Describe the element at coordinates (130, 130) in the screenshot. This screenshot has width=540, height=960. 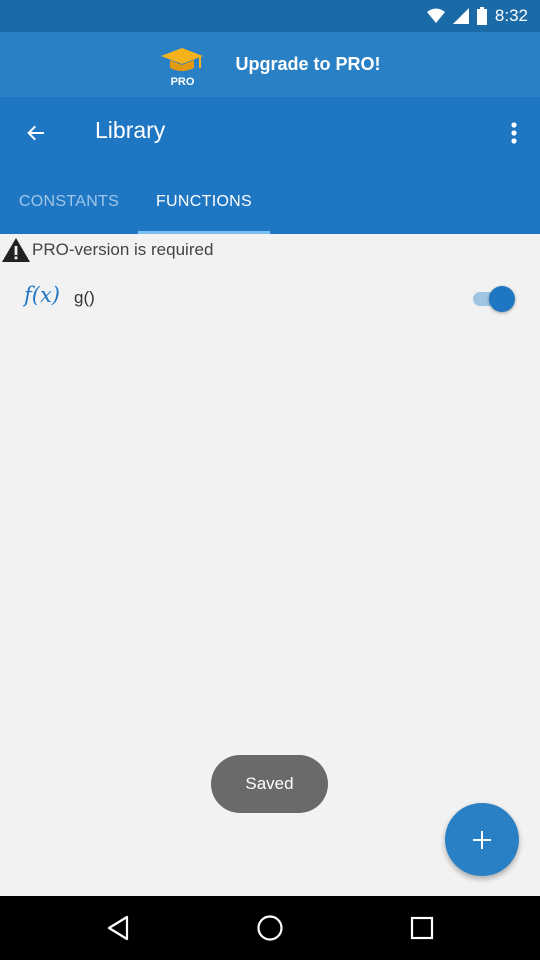
I see `page-title: Library` at that location.